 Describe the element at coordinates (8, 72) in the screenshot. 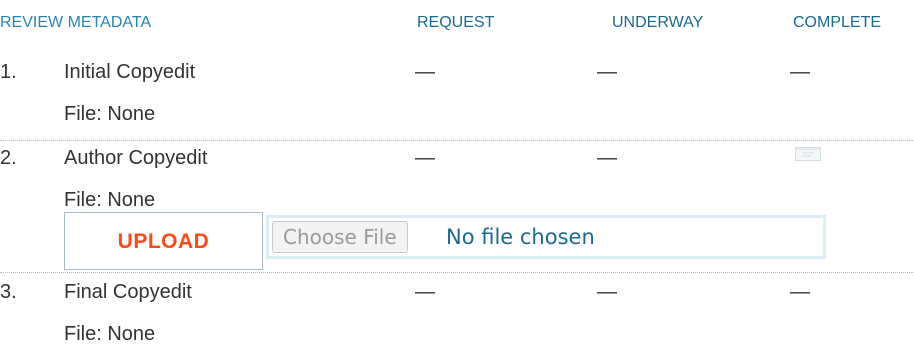

I see `row-number: 1.` at that location.